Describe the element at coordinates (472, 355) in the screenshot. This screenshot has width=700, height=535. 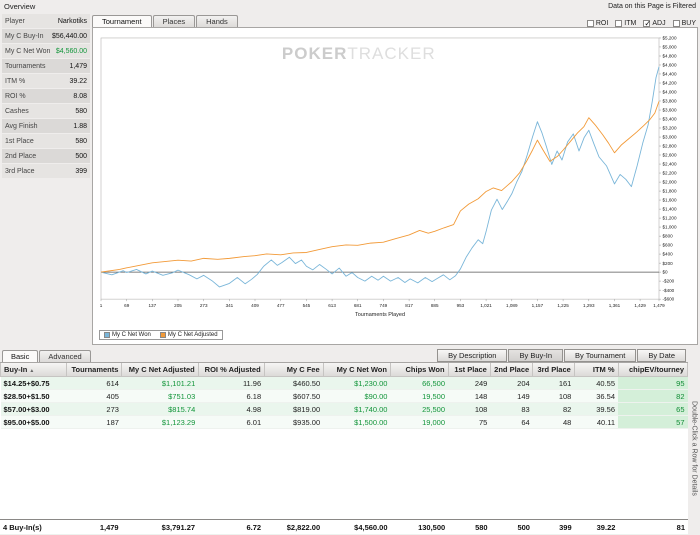
I see `button-by-description: By Description` at that location.